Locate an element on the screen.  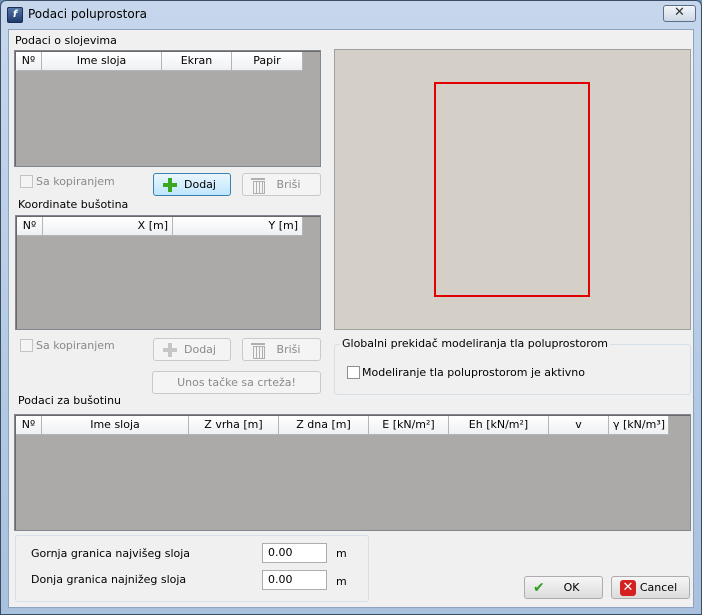
boreholes-delete-label: Briši is located at coordinates (288, 349).